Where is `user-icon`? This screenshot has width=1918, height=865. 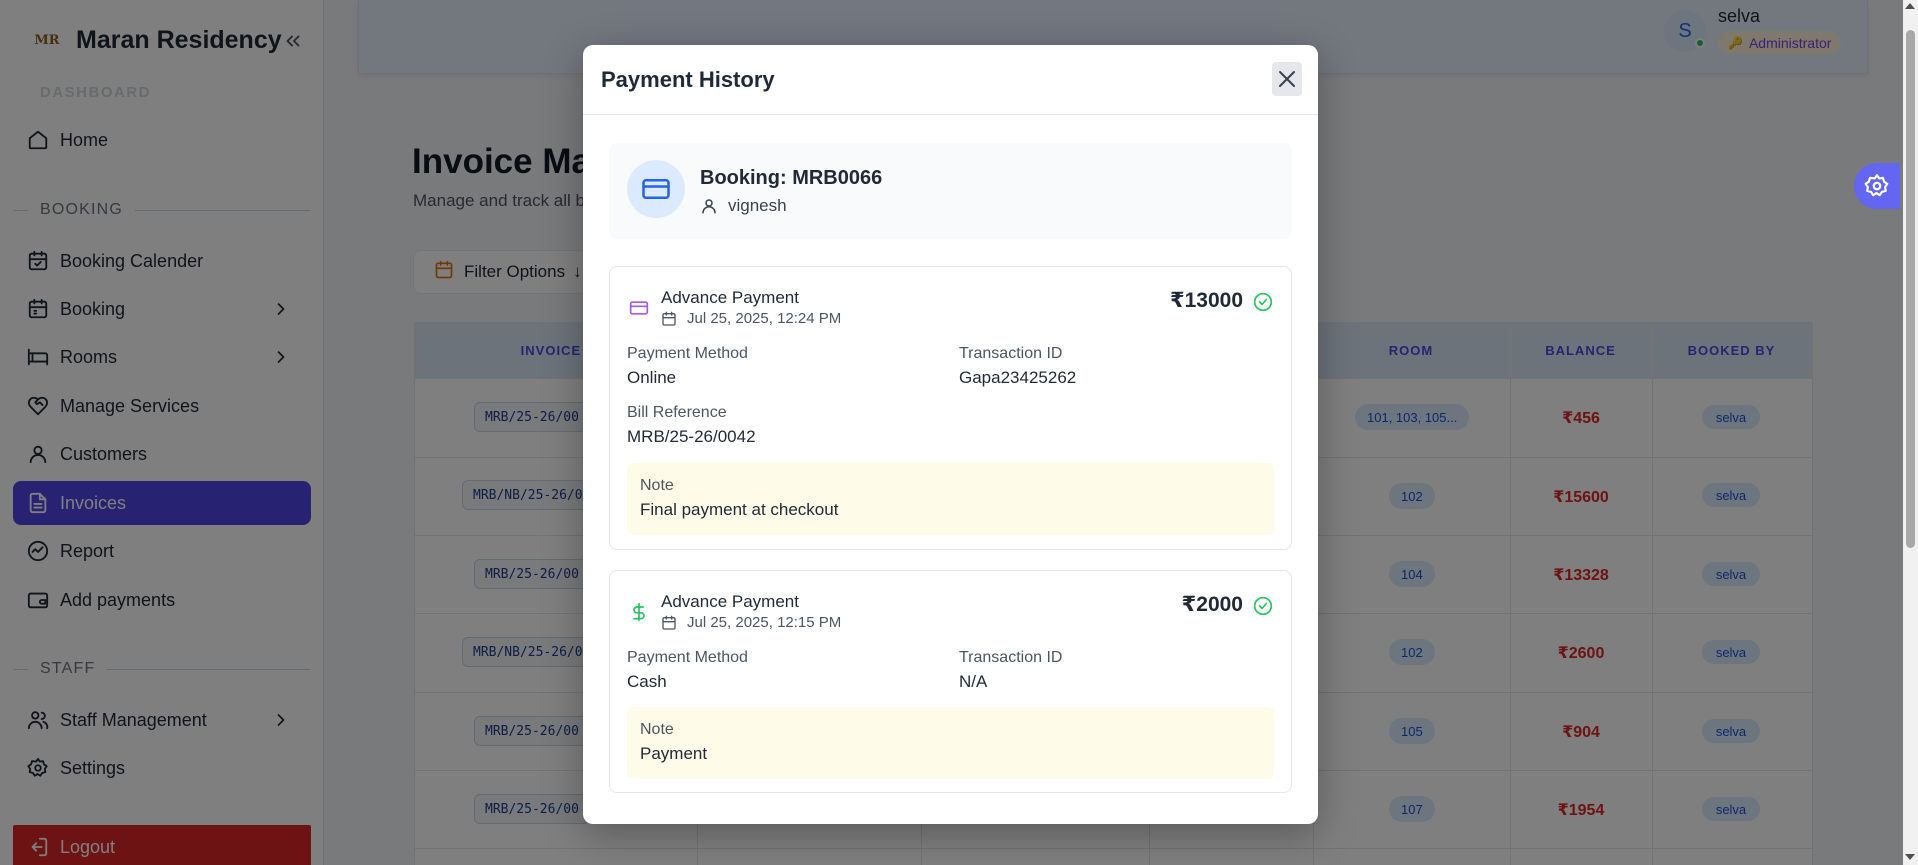
user-icon is located at coordinates (709, 206).